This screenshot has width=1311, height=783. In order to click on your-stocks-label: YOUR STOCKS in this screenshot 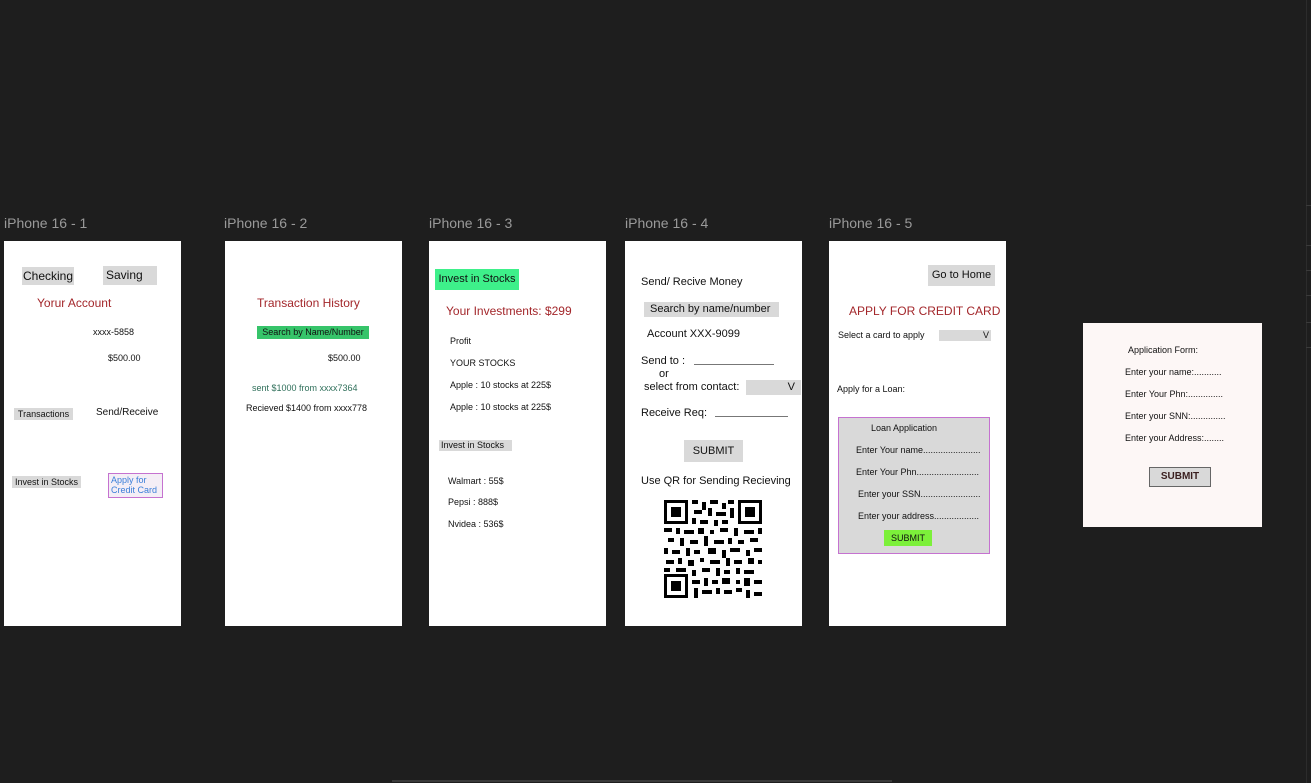, I will do `click(483, 363)`.